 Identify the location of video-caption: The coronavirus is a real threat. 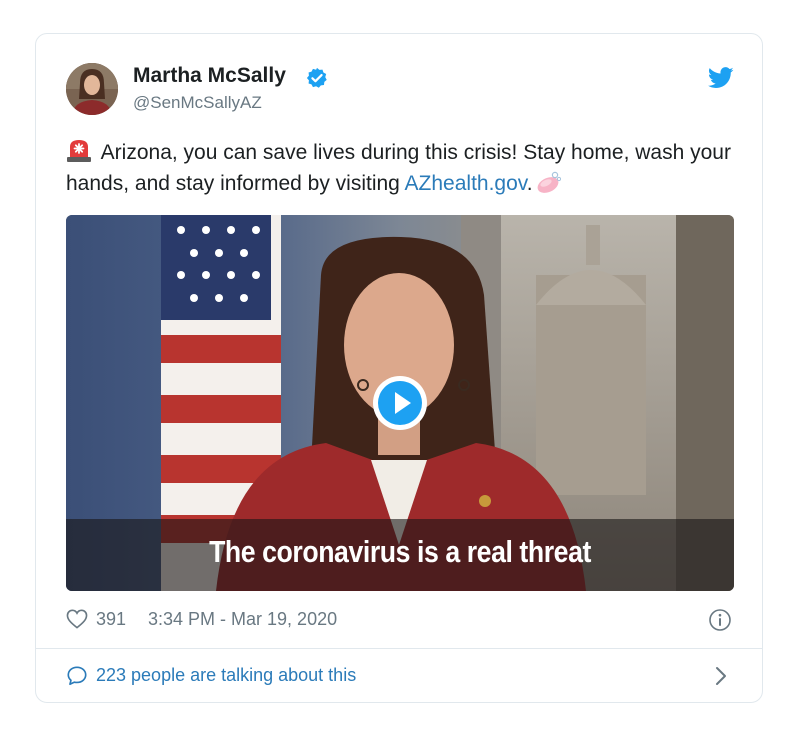
(400, 551).